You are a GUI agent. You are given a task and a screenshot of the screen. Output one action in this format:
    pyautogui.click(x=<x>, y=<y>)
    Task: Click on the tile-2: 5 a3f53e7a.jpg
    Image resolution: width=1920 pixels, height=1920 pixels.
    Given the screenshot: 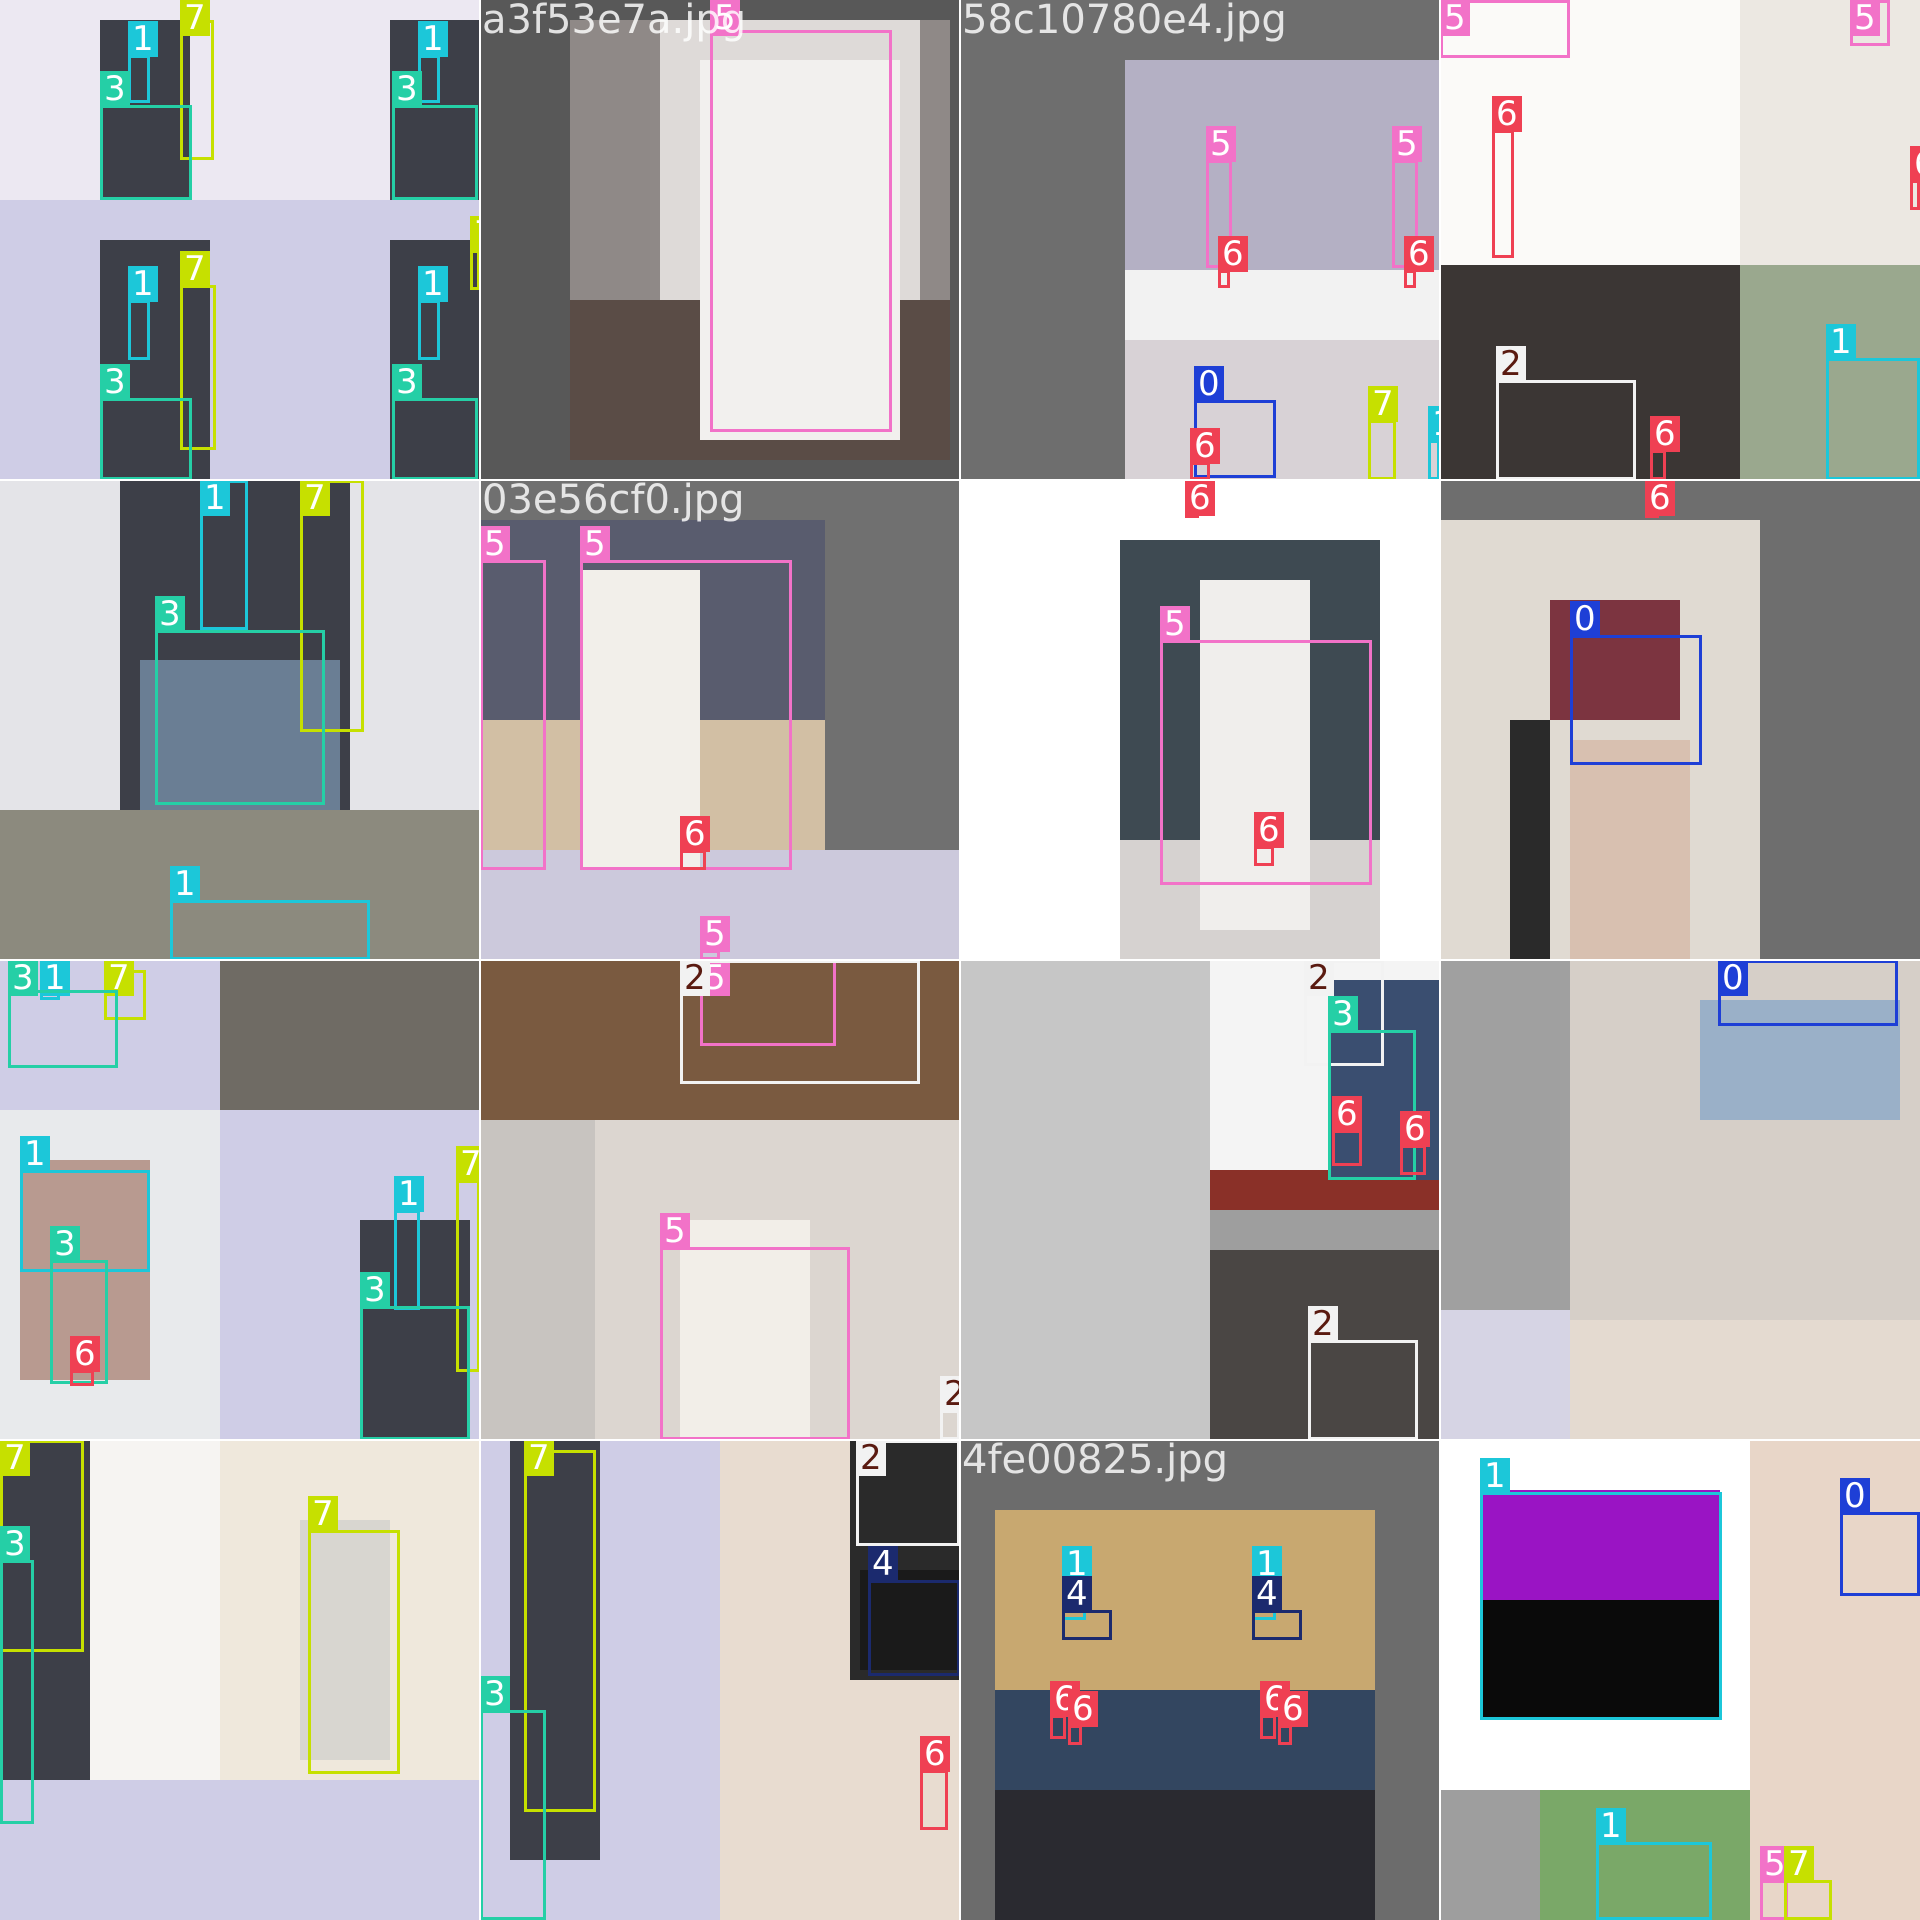 What is the action you would take?
    pyautogui.click(x=720, y=240)
    